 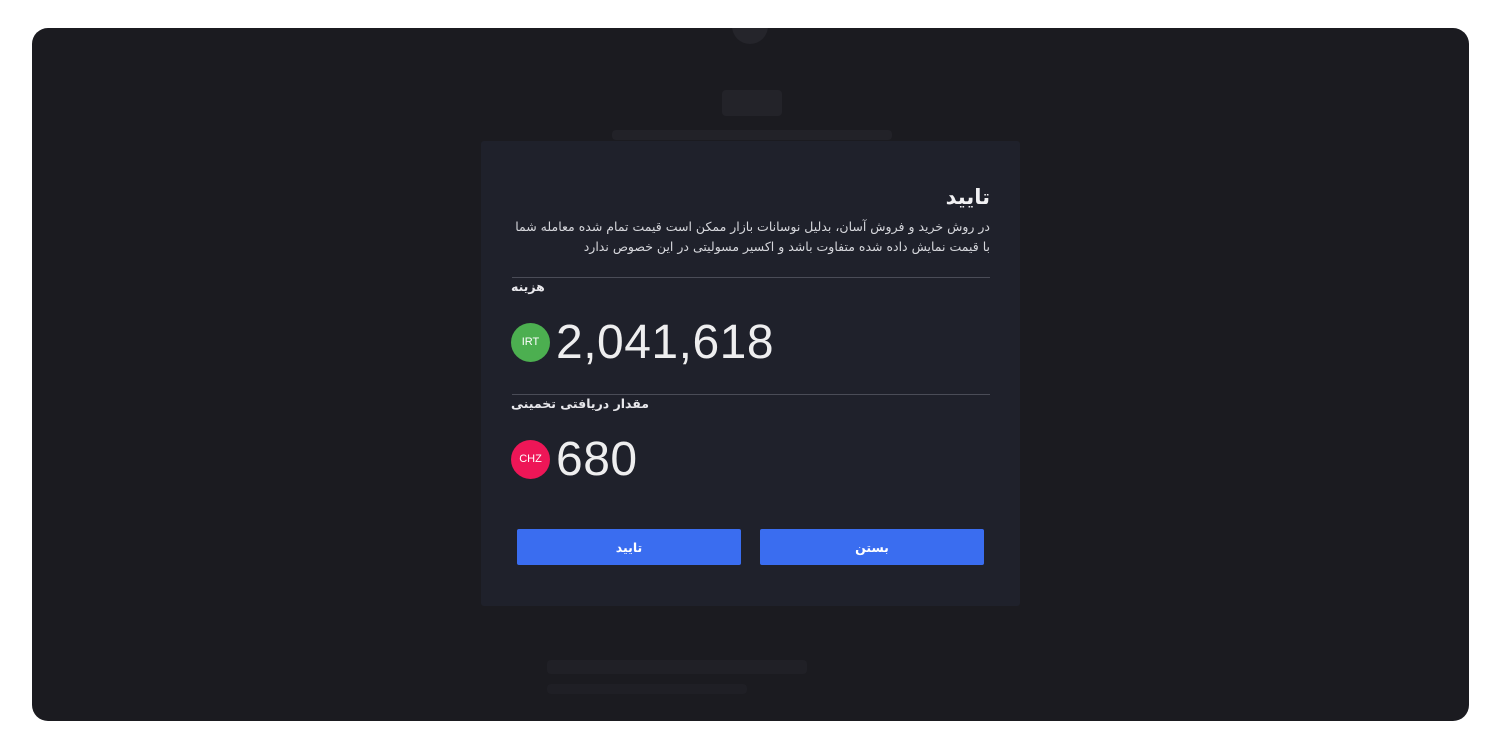 I want to click on cost-amount-row: IRT 2,041,618, so click(x=642, y=342).